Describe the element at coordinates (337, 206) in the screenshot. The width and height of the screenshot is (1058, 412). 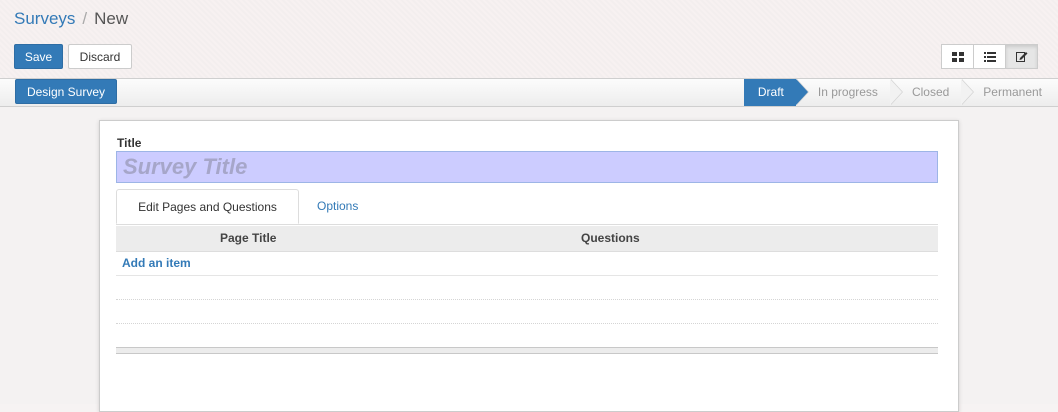
I see `tab-options: Options` at that location.